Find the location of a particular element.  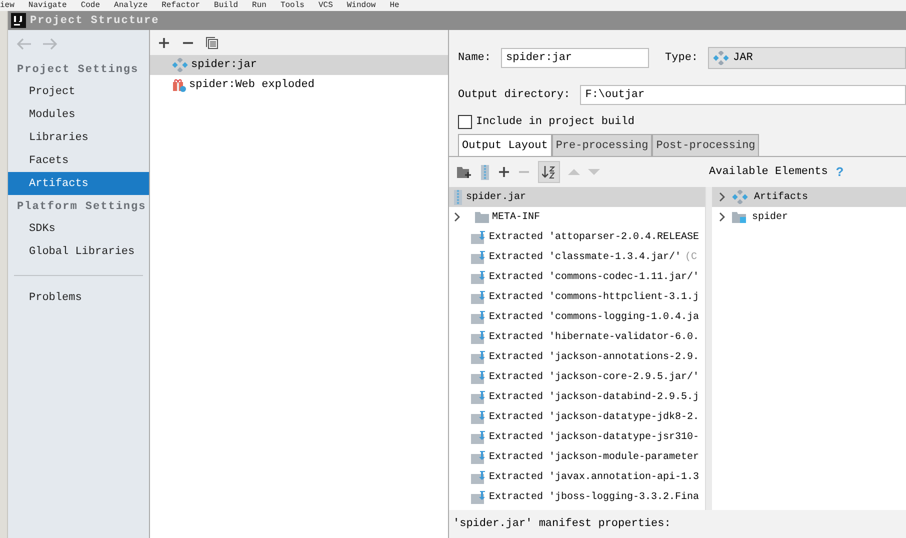

tree-item: Artifacts is located at coordinates (809, 197).